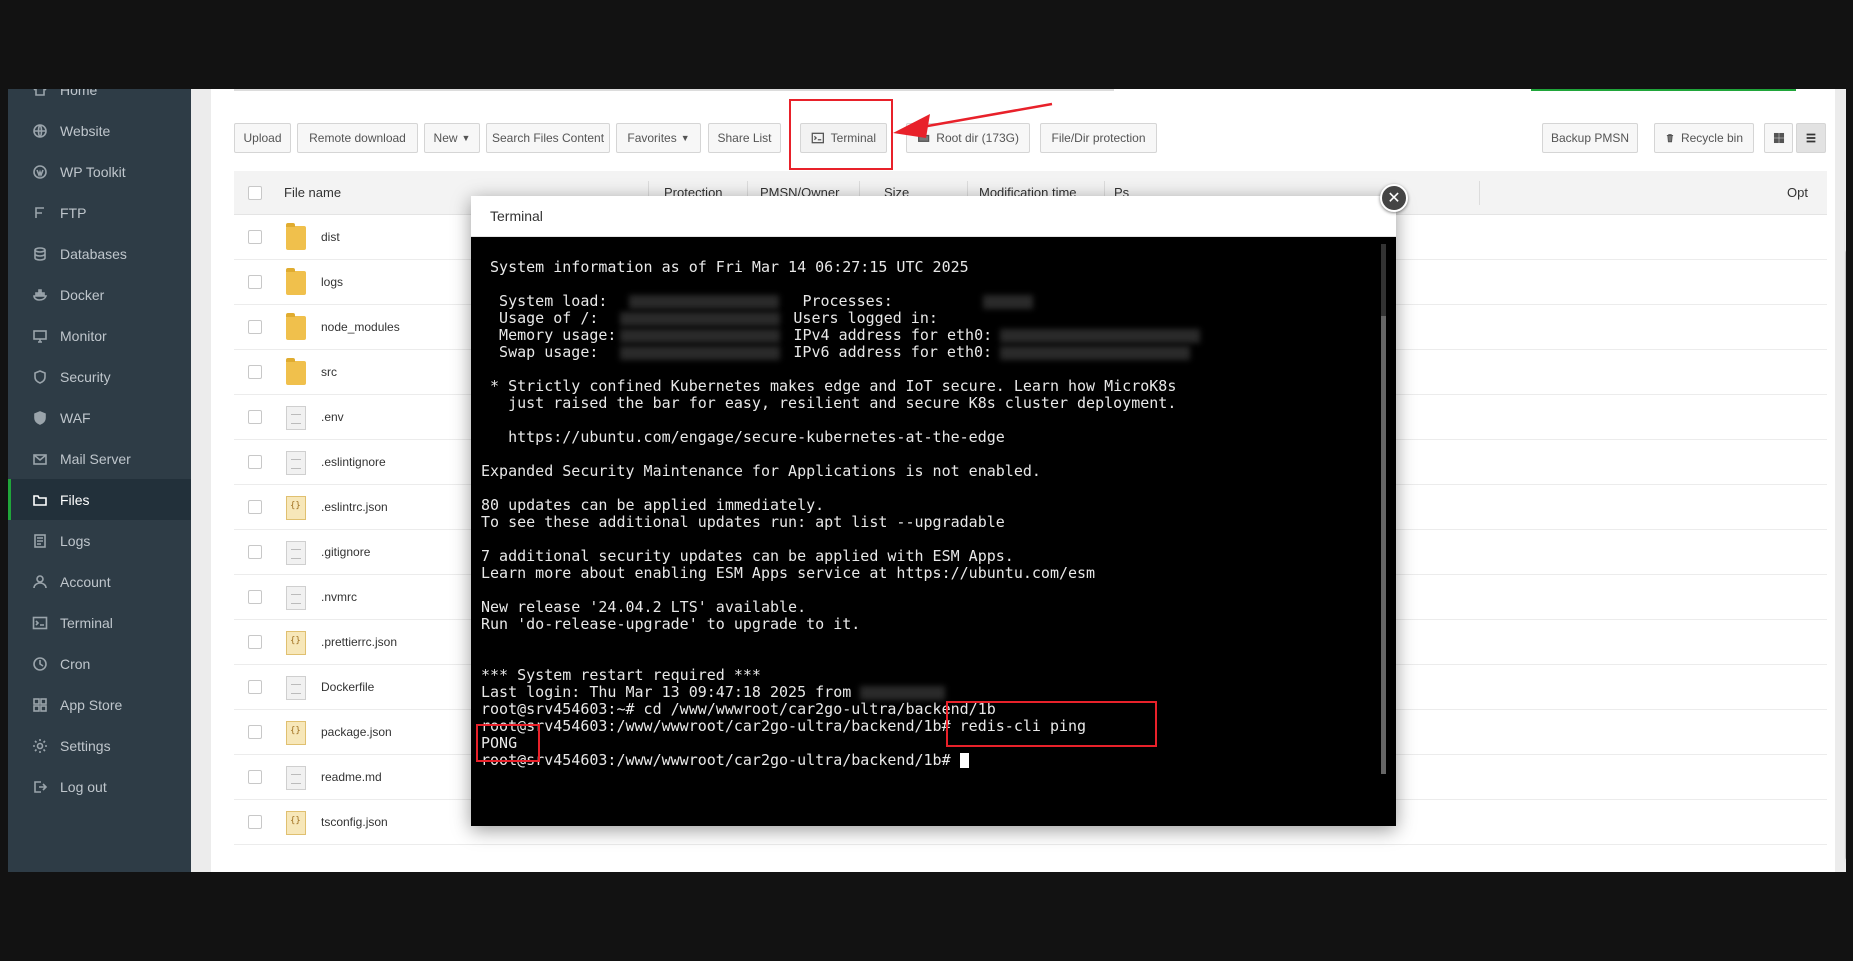  I want to click on file-name: .eslintignore, so click(353, 462).